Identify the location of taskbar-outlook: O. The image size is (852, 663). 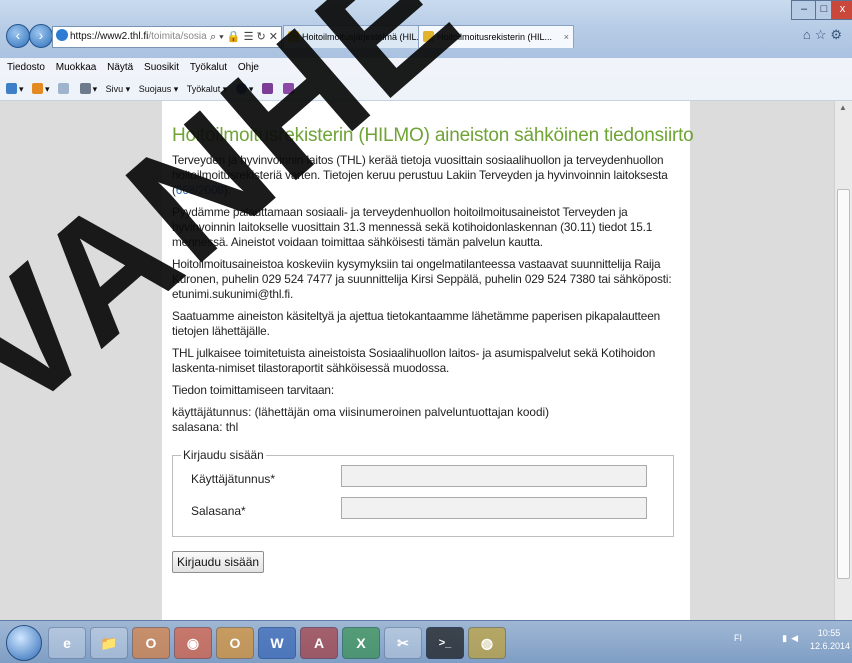
(151, 643).